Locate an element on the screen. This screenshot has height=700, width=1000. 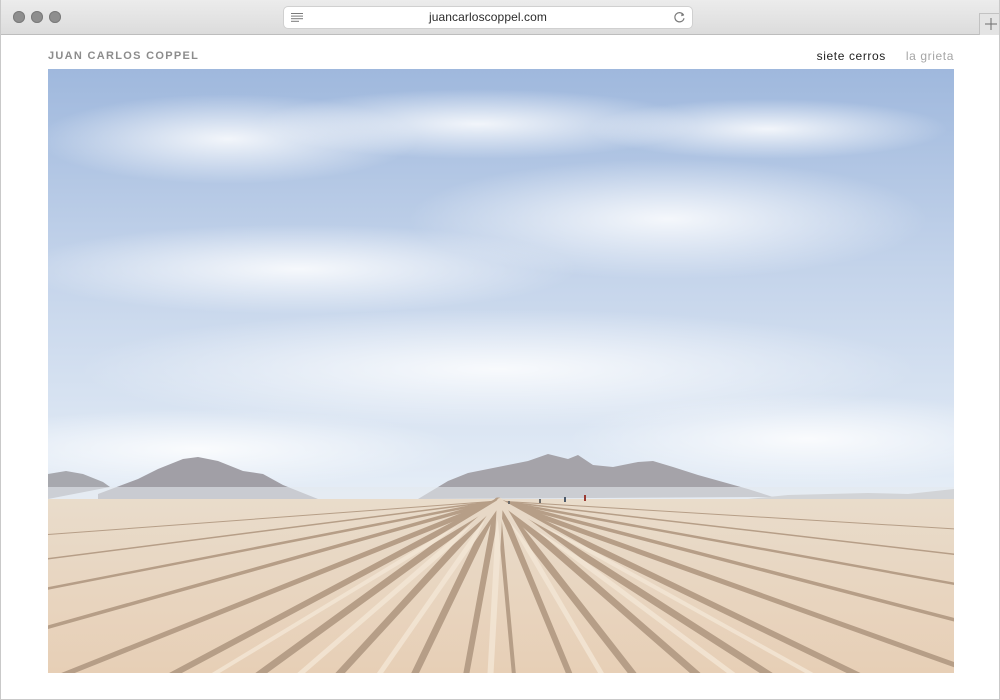
maximize-window-button is located at coordinates (55, 17).